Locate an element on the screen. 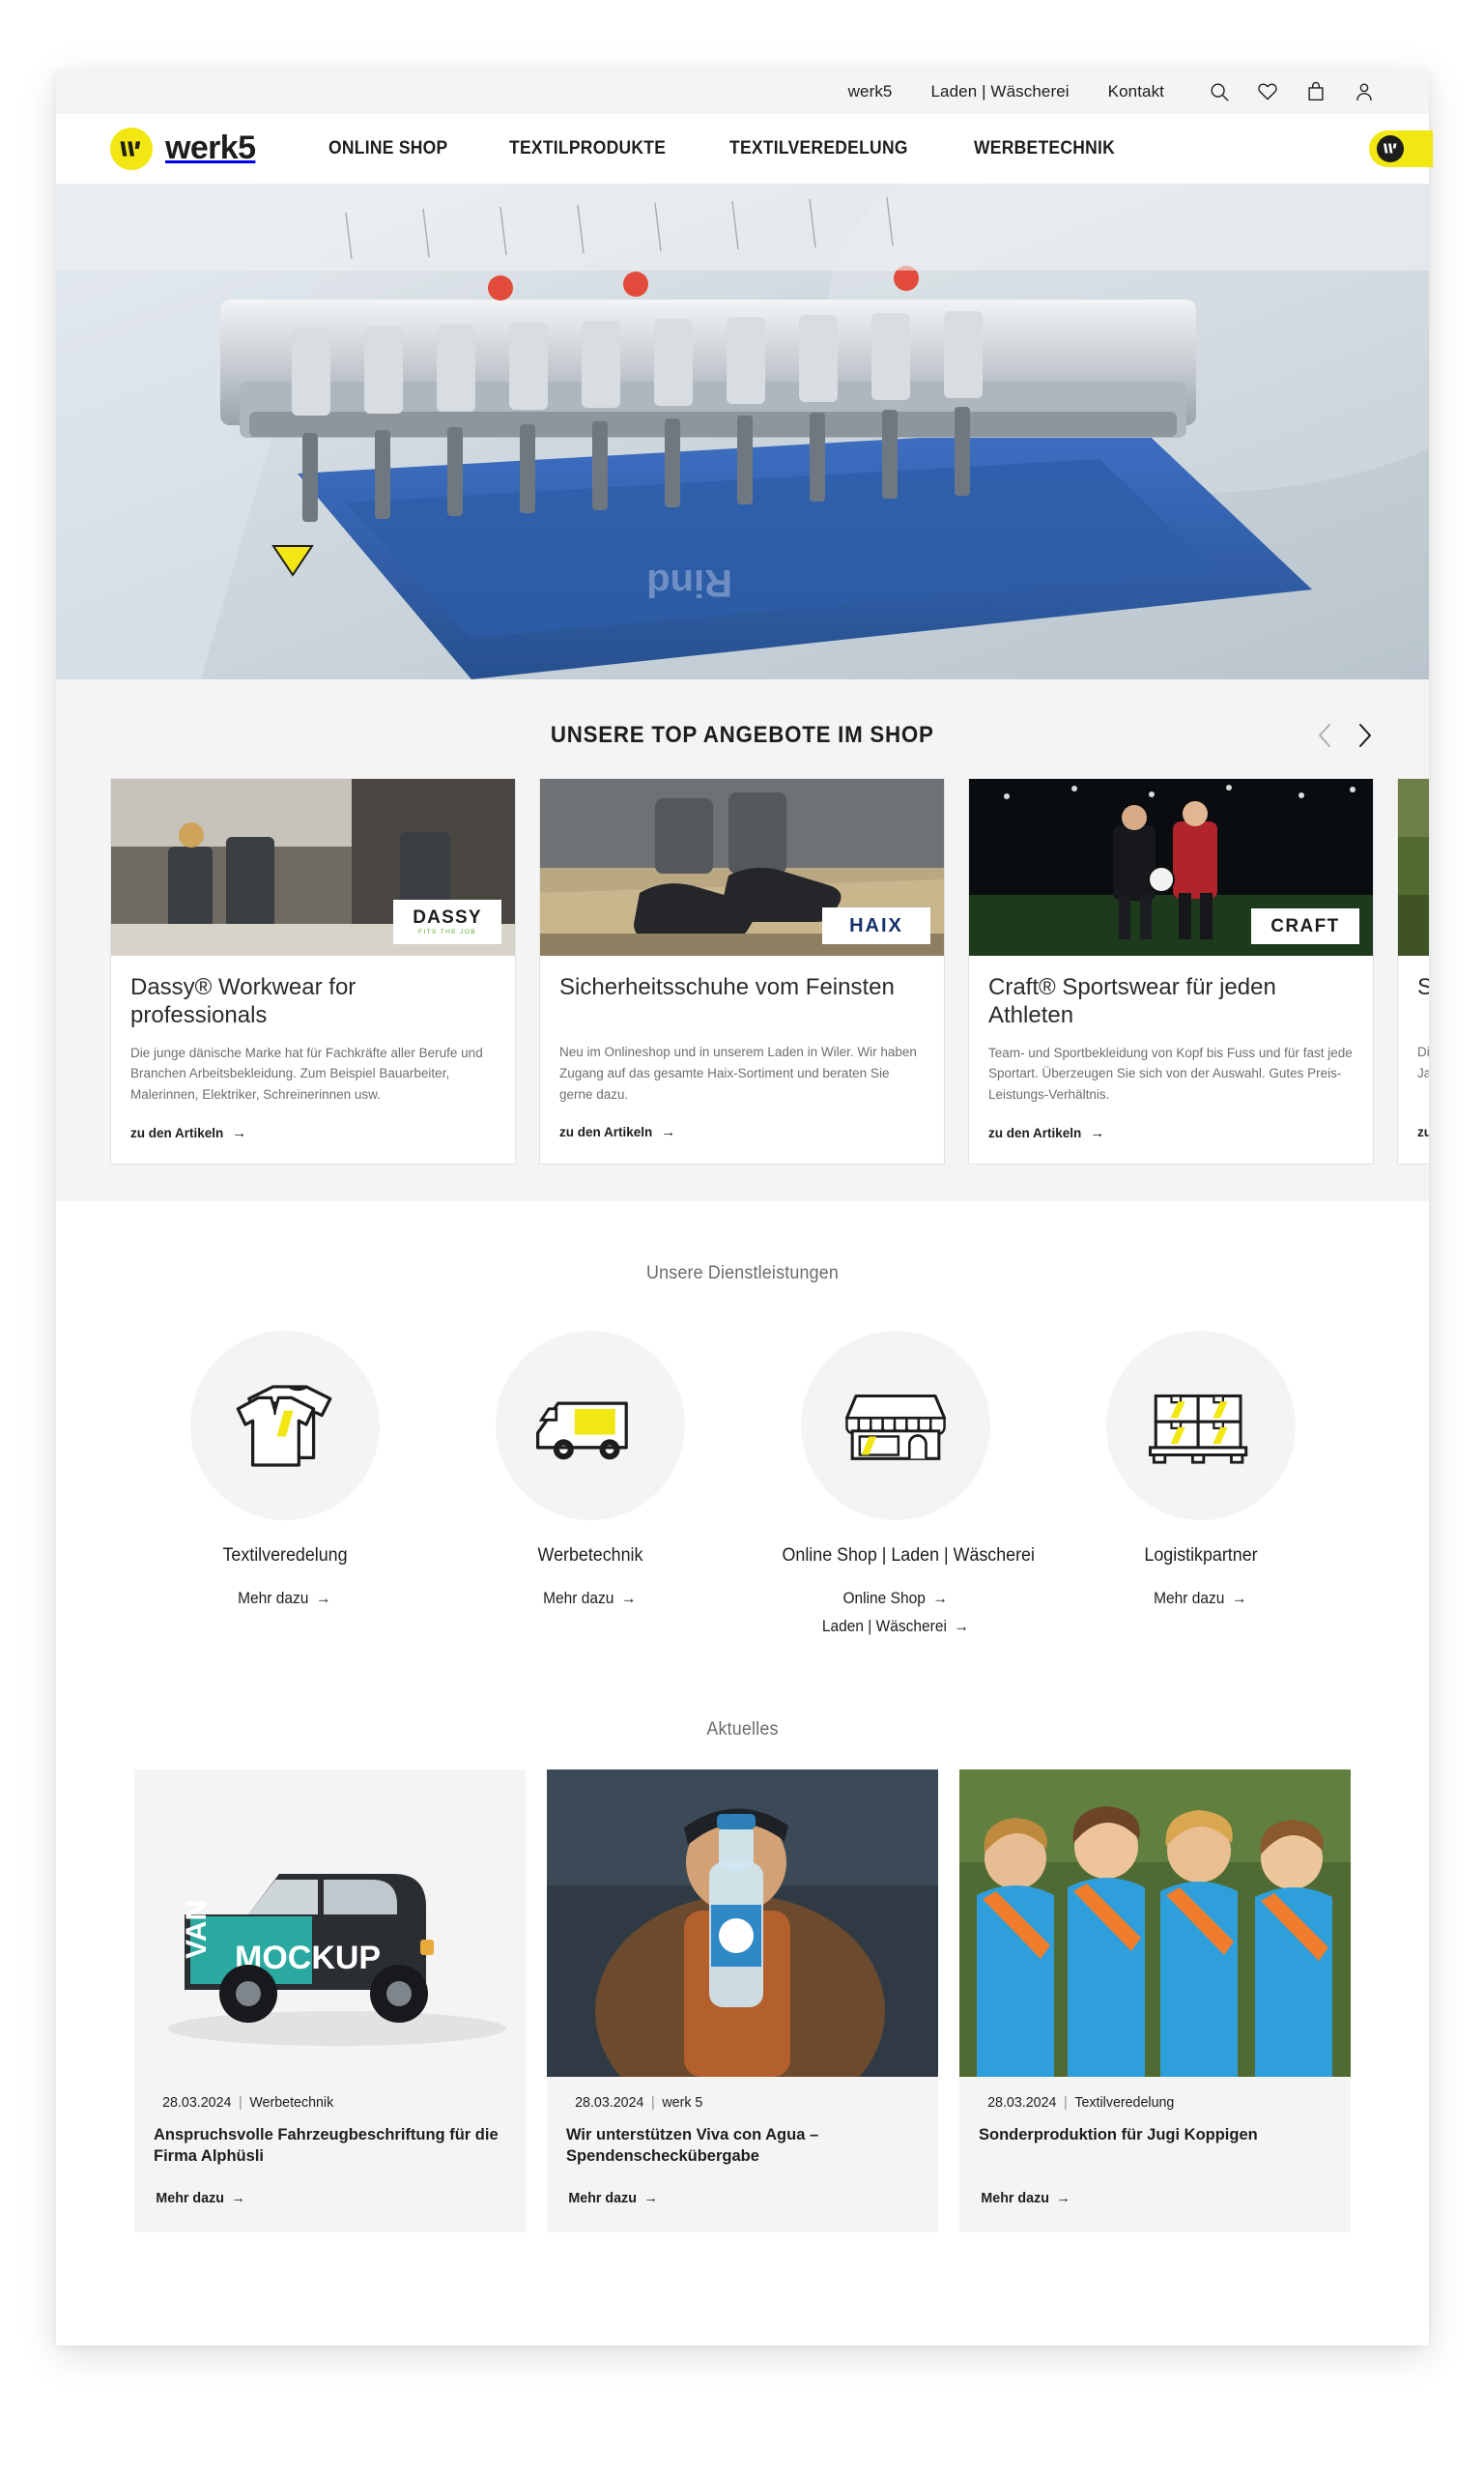  news-image-viva-con-agua is located at coordinates (743, 1923).